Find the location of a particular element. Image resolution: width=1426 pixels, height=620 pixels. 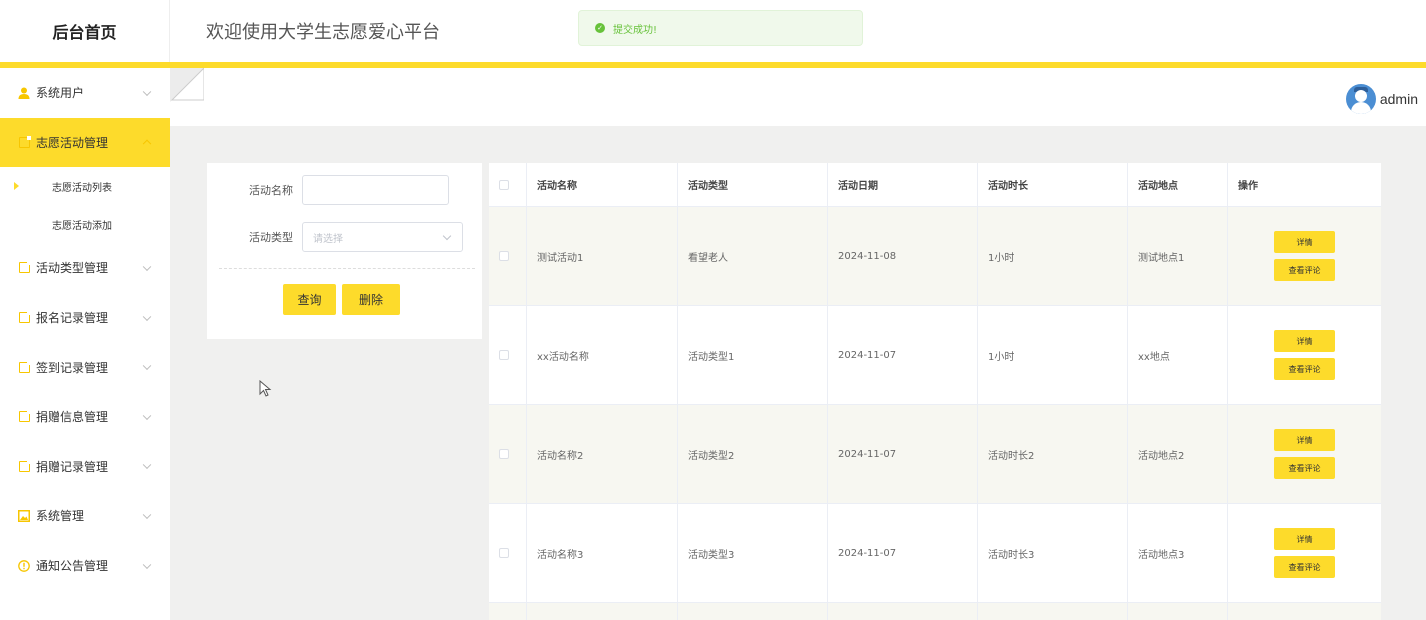

sidebar-item-system-manage: 系统管理 is located at coordinates (85, 516).